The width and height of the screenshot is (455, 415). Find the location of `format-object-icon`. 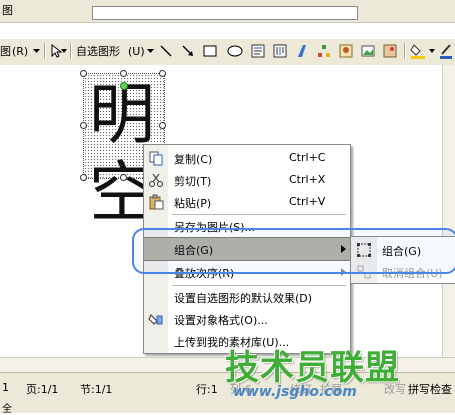

format-object-icon is located at coordinates (156, 319).